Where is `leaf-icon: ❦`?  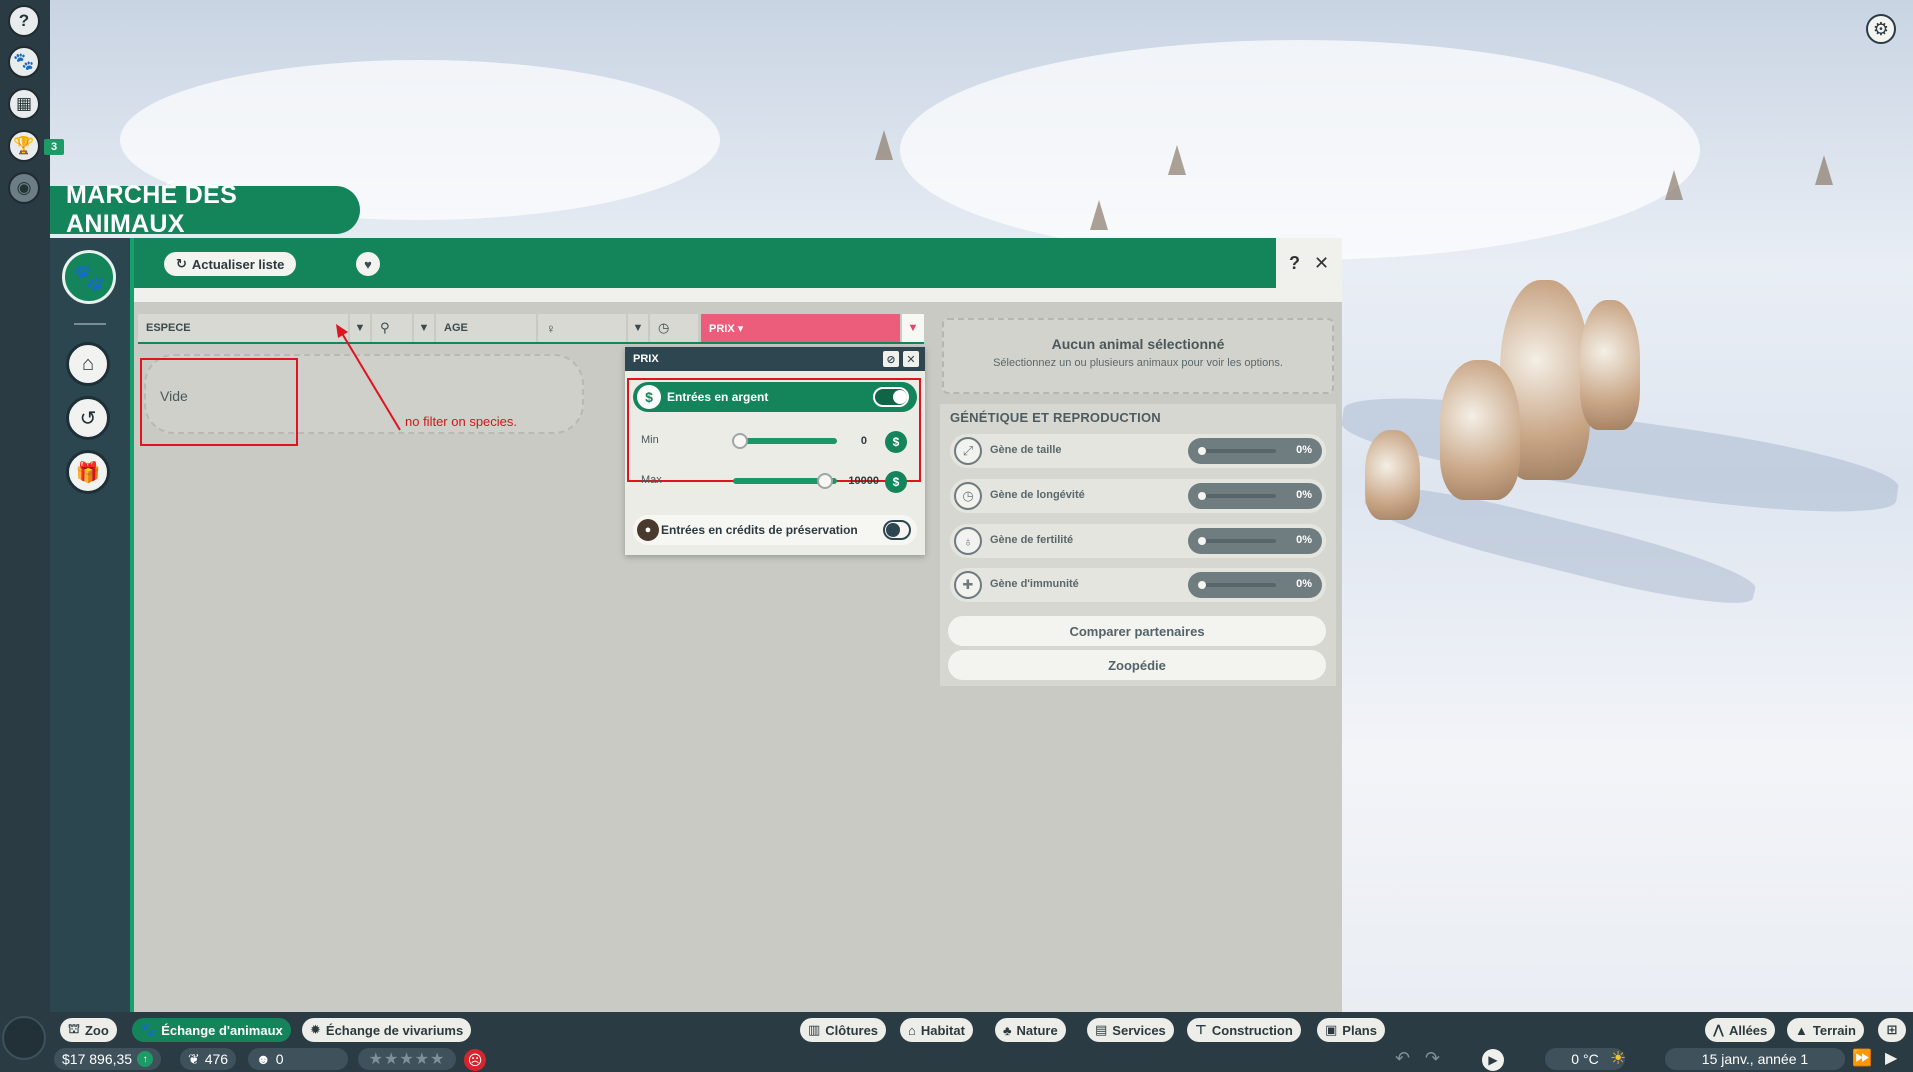 leaf-icon: ❦ is located at coordinates (194, 1058).